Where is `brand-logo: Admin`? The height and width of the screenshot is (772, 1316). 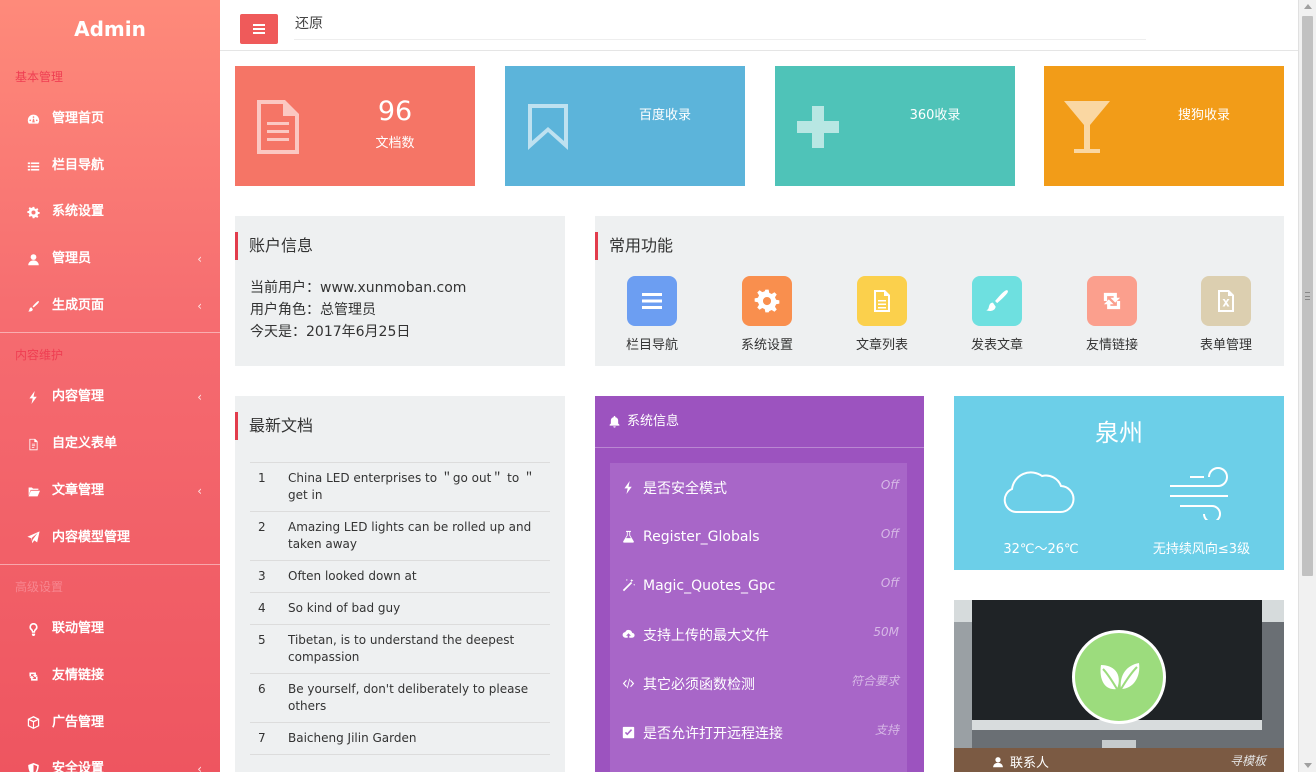
brand-logo: Admin is located at coordinates (110, 29).